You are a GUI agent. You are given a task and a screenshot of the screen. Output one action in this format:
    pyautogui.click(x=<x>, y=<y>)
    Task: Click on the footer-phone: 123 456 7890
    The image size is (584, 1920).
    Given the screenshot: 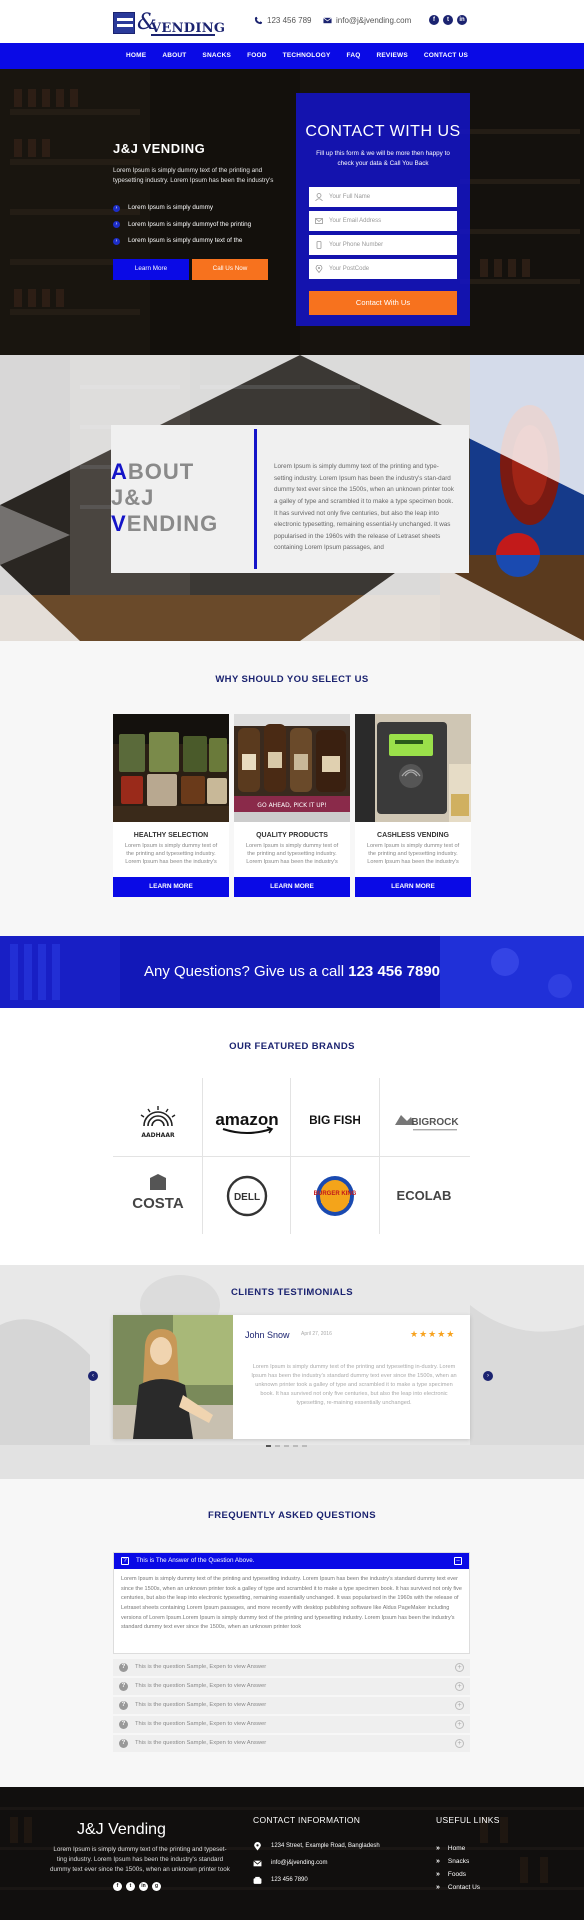 What is the action you would take?
    pyautogui.click(x=280, y=1880)
    